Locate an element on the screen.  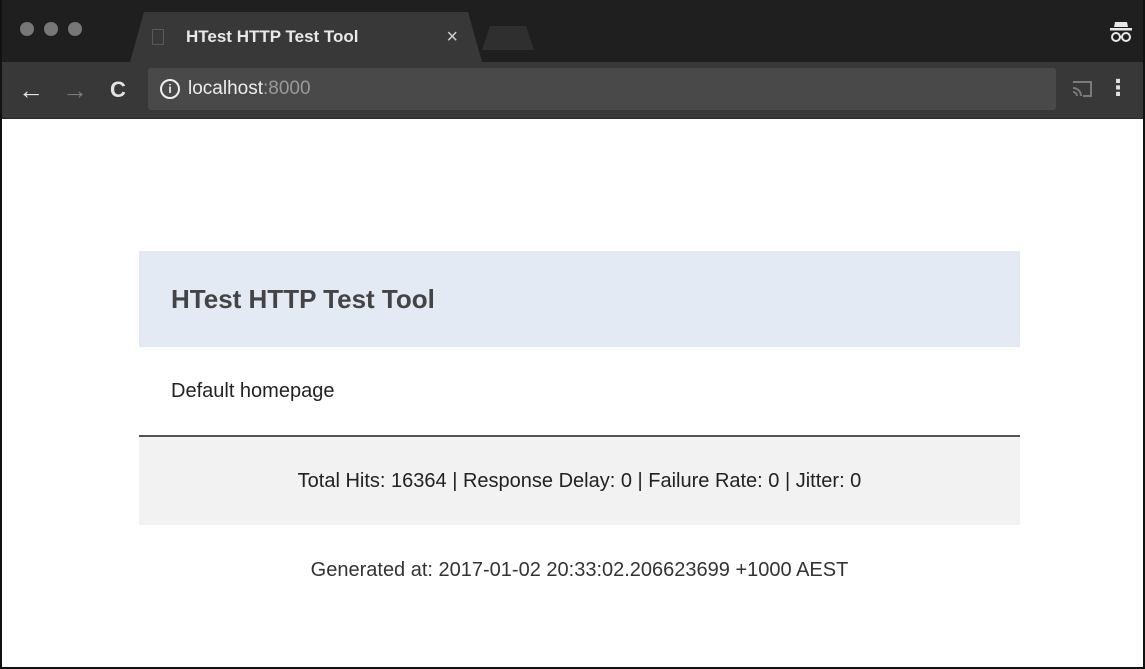
browser-toolbar: ← → C i localhost :8000 ⋮ is located at coordinates (572, 90).